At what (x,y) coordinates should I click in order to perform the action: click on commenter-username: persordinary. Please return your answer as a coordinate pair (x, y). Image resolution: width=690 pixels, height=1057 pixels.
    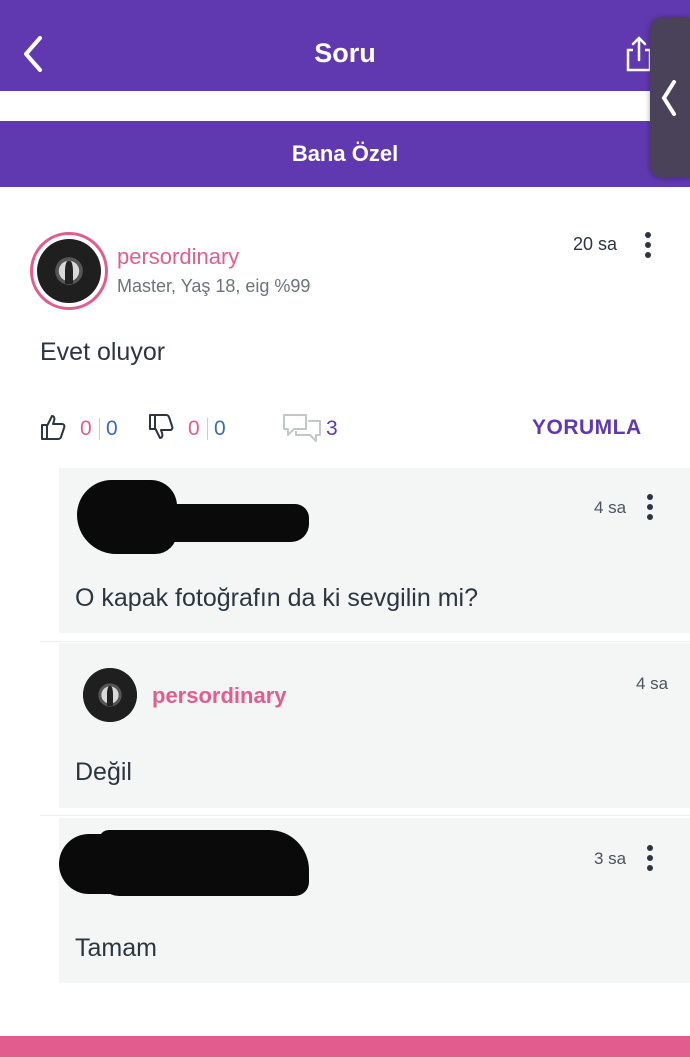
    Looking at the image, I should click on (219, 696).